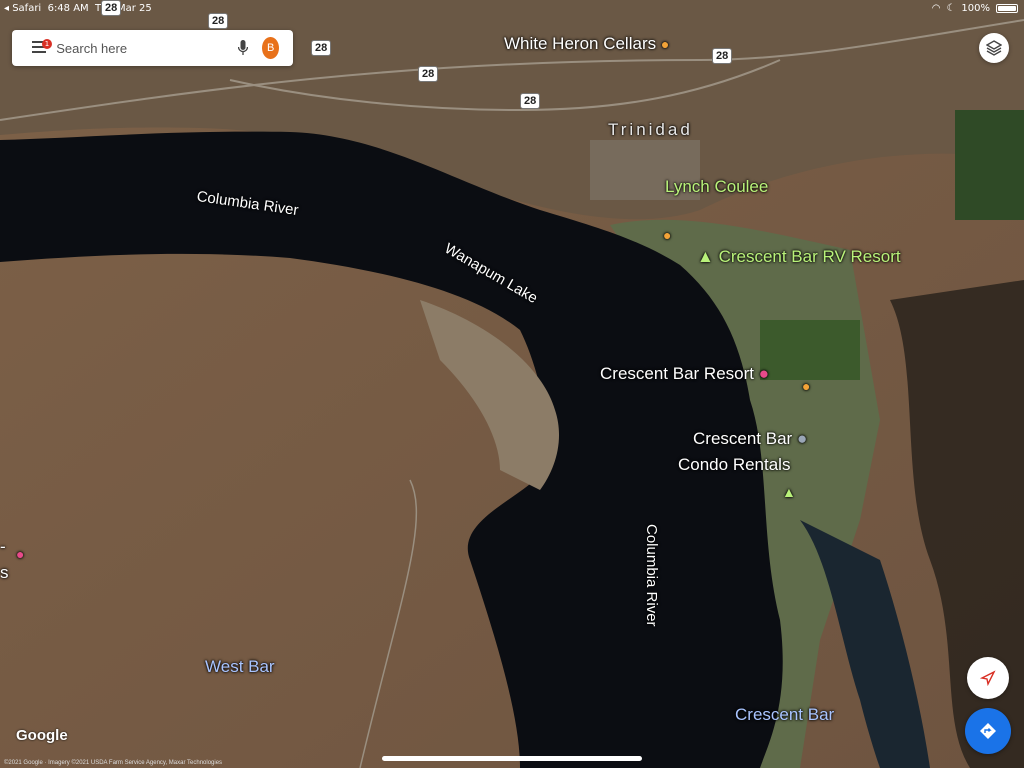 The image size is (1024, 768). I want to click on directions-icon, so click(988, 731).